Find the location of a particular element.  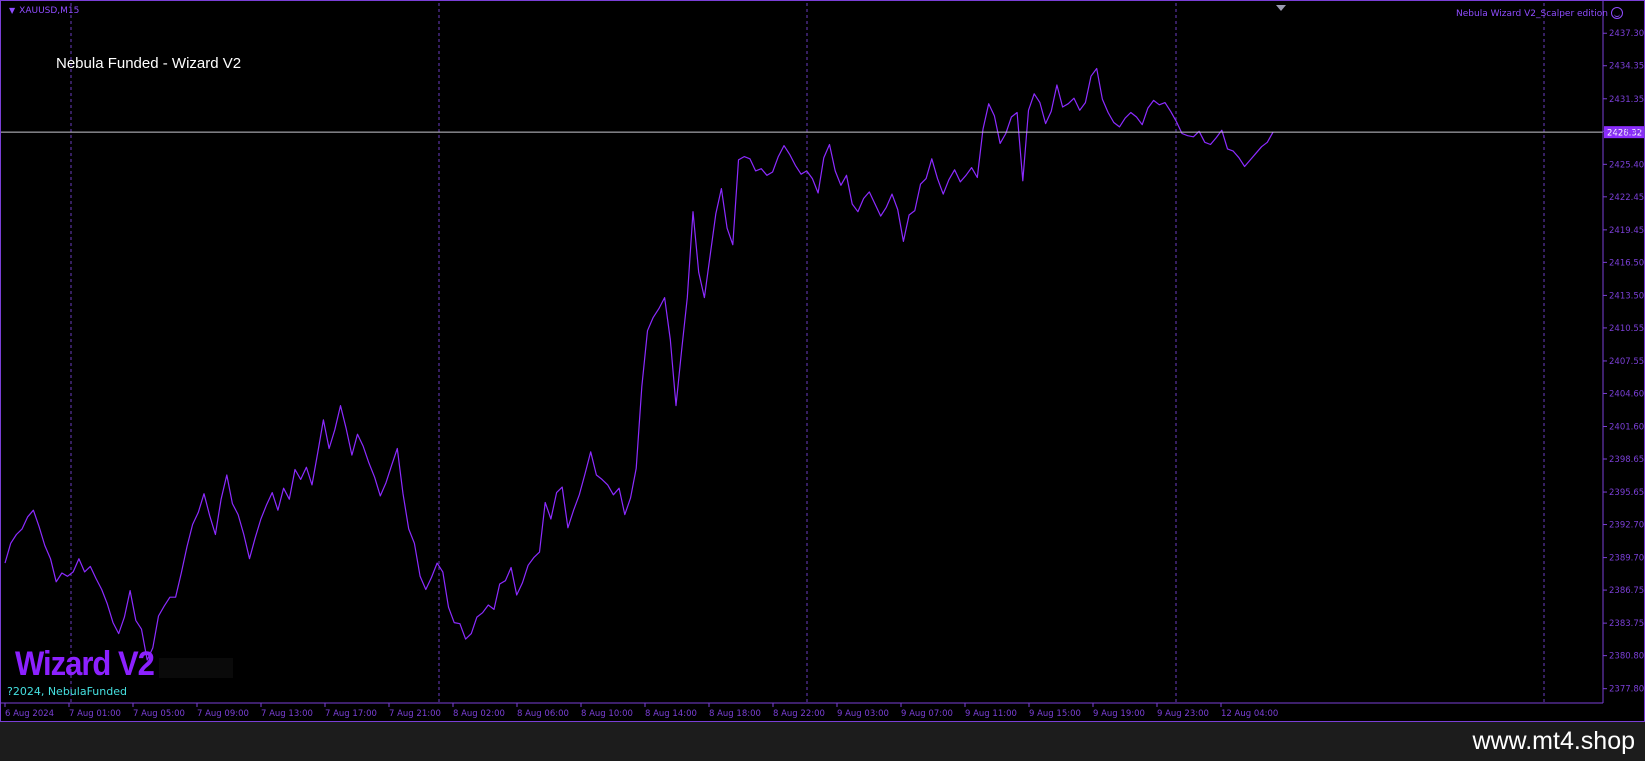

time-tick-label: 12 Aug 04:00 is located at coordinates (1249, 714).